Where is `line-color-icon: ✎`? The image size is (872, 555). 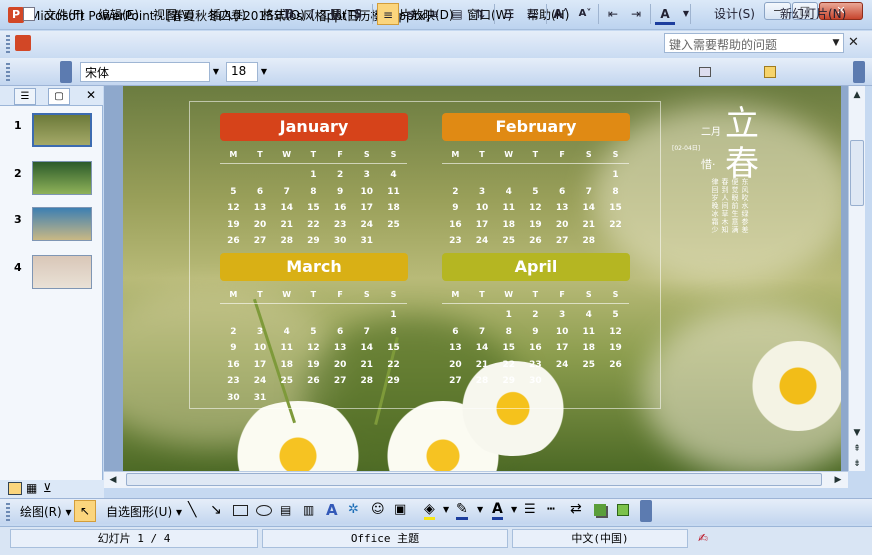 line-color-icon: ✎ is located at coordinates (462, 510).